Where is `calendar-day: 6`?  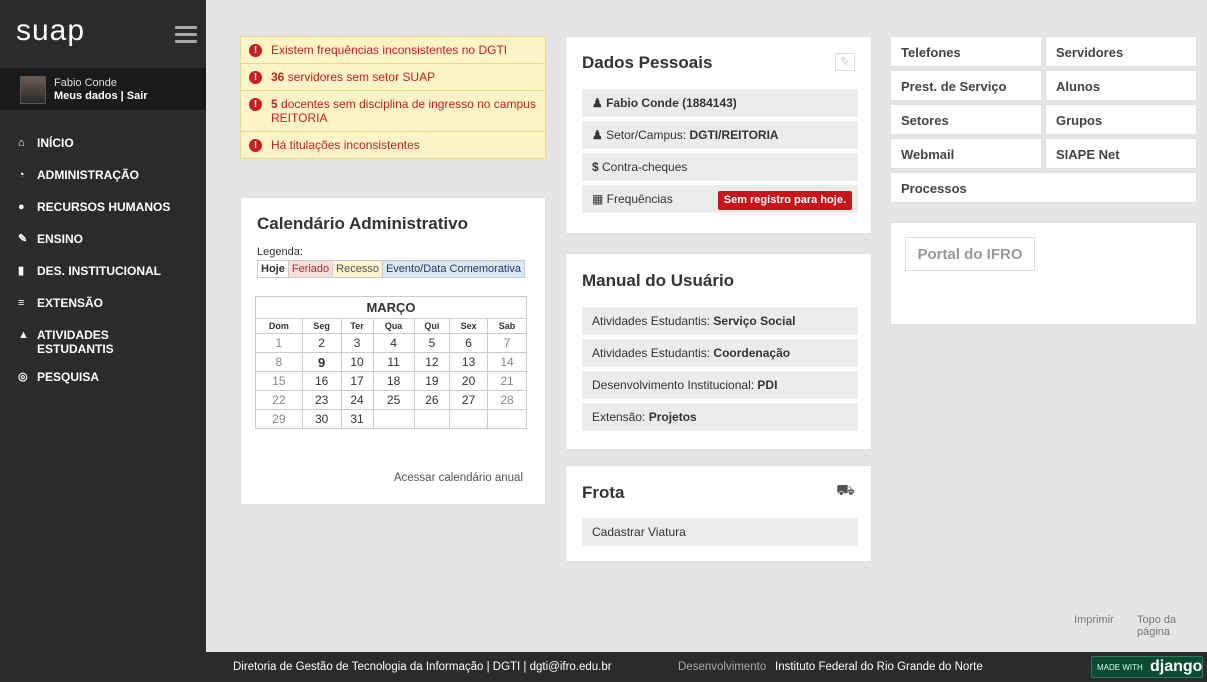
calendar-day: 6 is located at coordinates (469, 343).